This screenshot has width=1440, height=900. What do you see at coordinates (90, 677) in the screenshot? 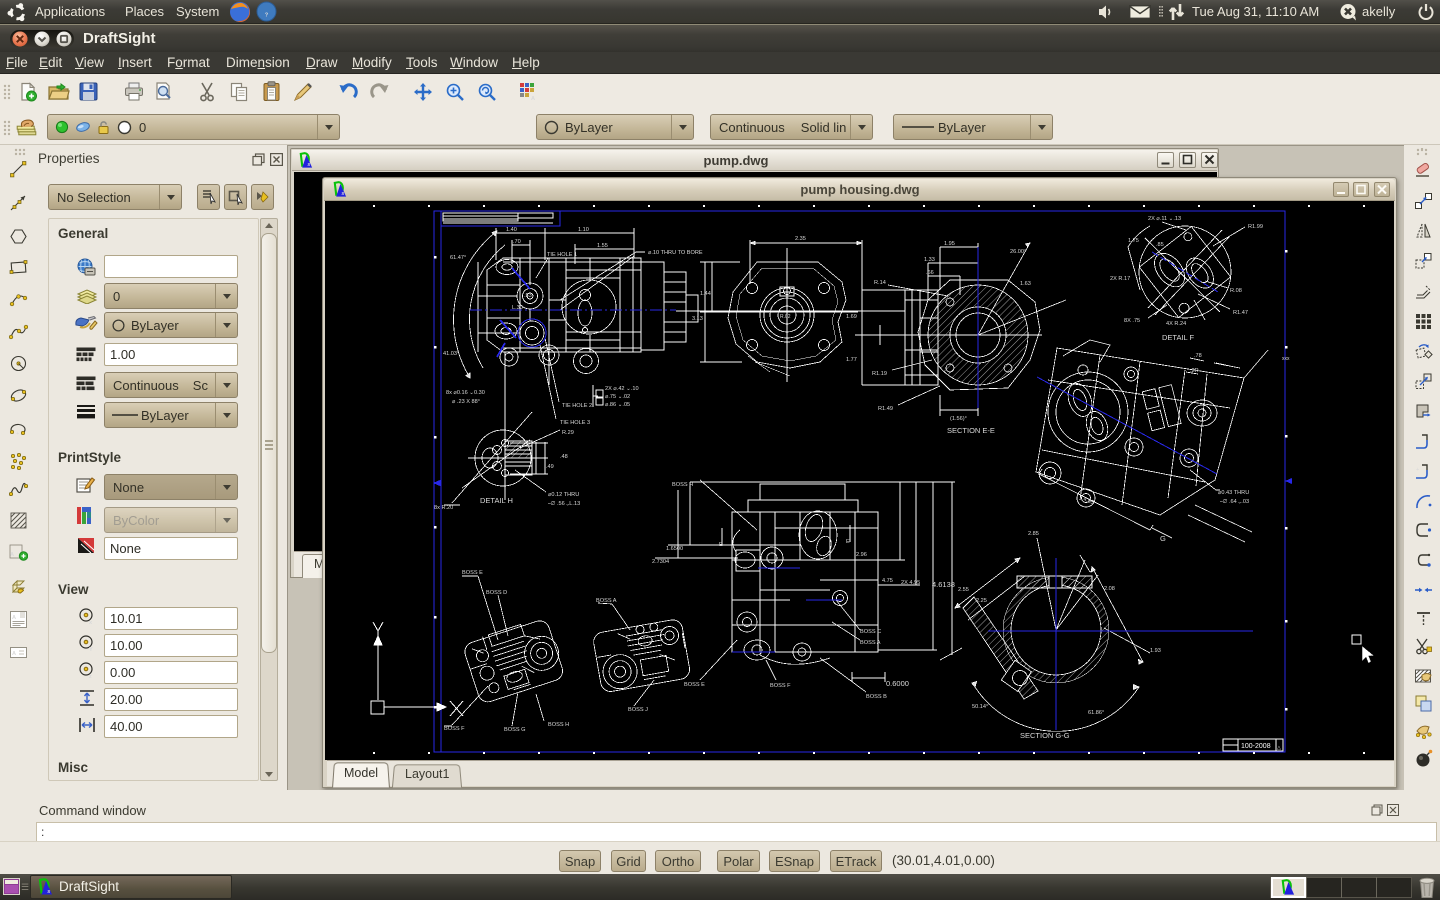
I see `svg-text: z` at bounding box center [90, 677].